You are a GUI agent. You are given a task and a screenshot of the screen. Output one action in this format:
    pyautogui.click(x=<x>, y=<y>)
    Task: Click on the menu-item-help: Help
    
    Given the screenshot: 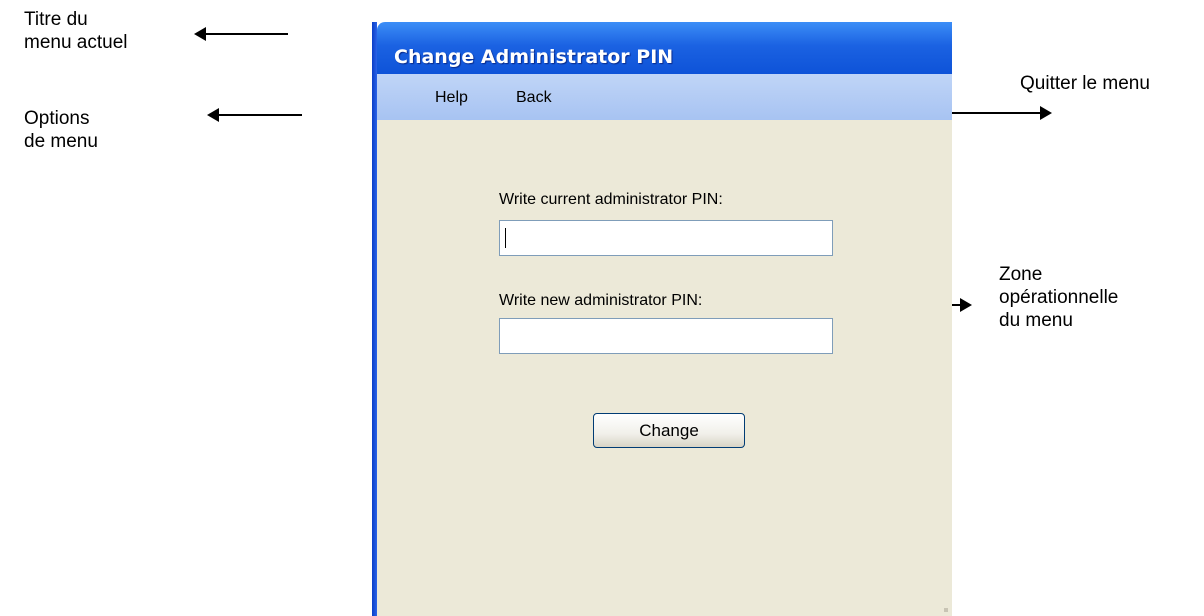 What is the action you would take?
    pyautogui.click(x=451, y=98)
    